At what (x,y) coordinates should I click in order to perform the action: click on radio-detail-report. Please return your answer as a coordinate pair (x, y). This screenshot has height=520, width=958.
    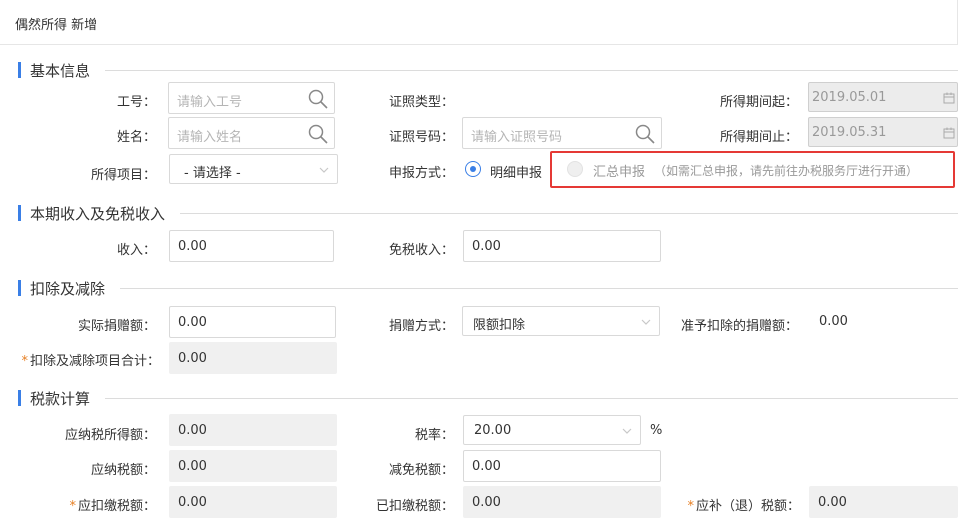
    Looking at the image, I should click on (473, 169).